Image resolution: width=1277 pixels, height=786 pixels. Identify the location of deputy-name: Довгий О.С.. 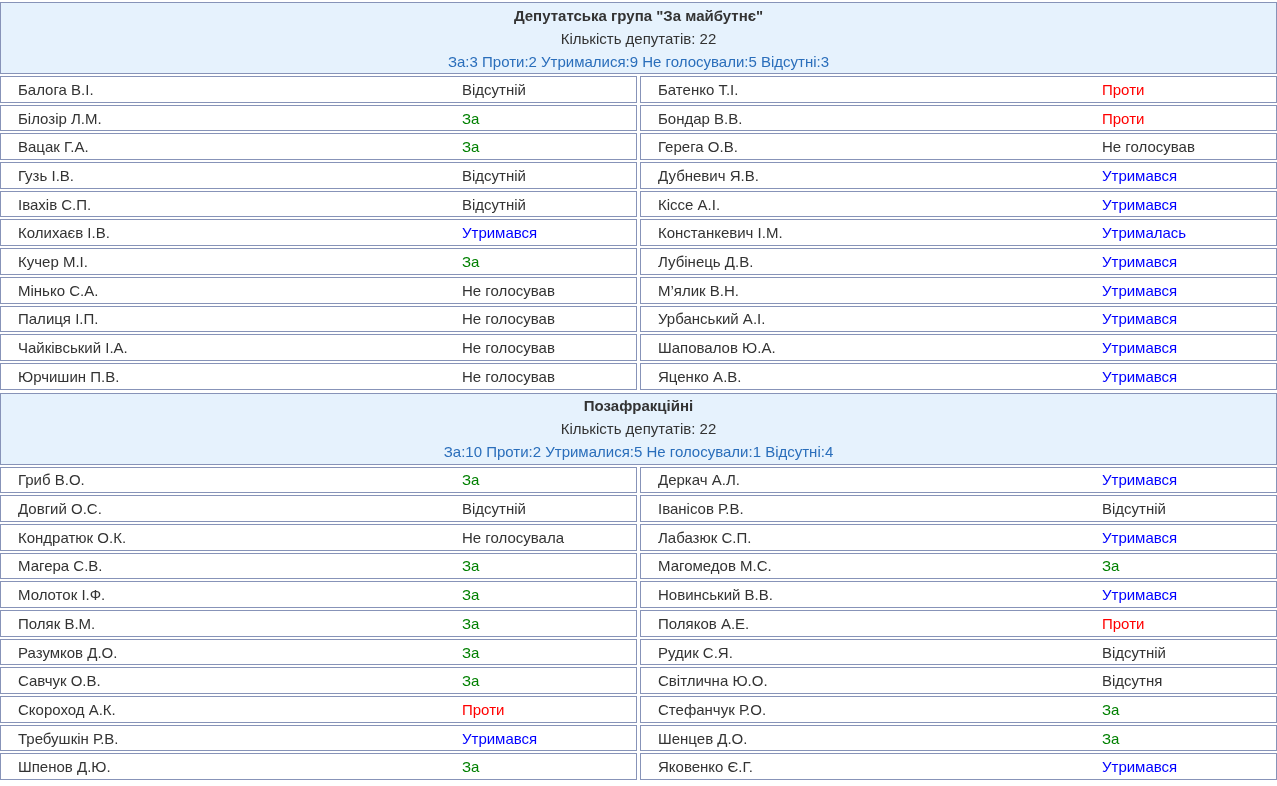
(60, 509).